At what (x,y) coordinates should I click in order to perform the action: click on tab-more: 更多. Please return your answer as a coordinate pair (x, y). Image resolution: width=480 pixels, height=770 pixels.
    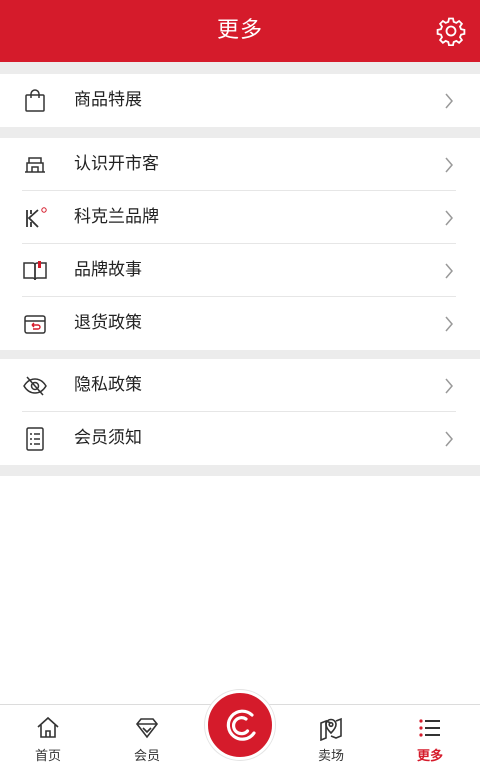
    Looking at the image, I should click on (430, 737).